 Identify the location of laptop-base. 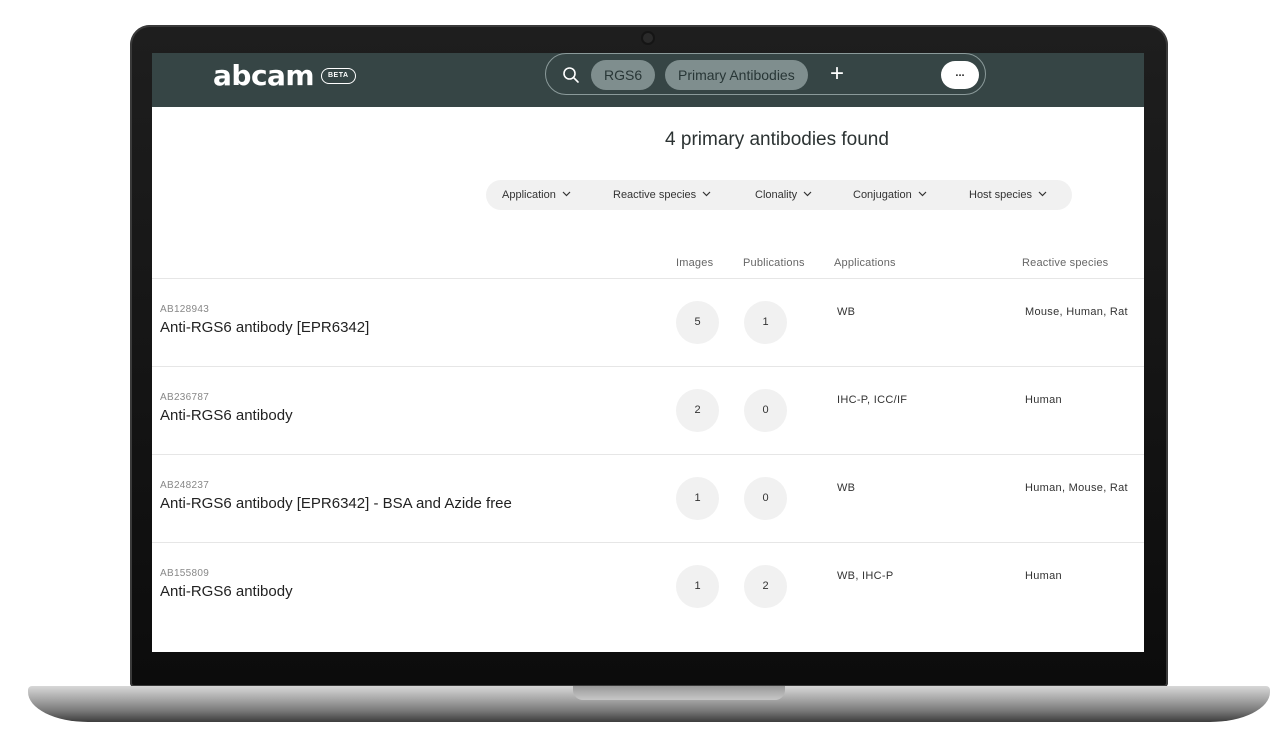
(649, 704).